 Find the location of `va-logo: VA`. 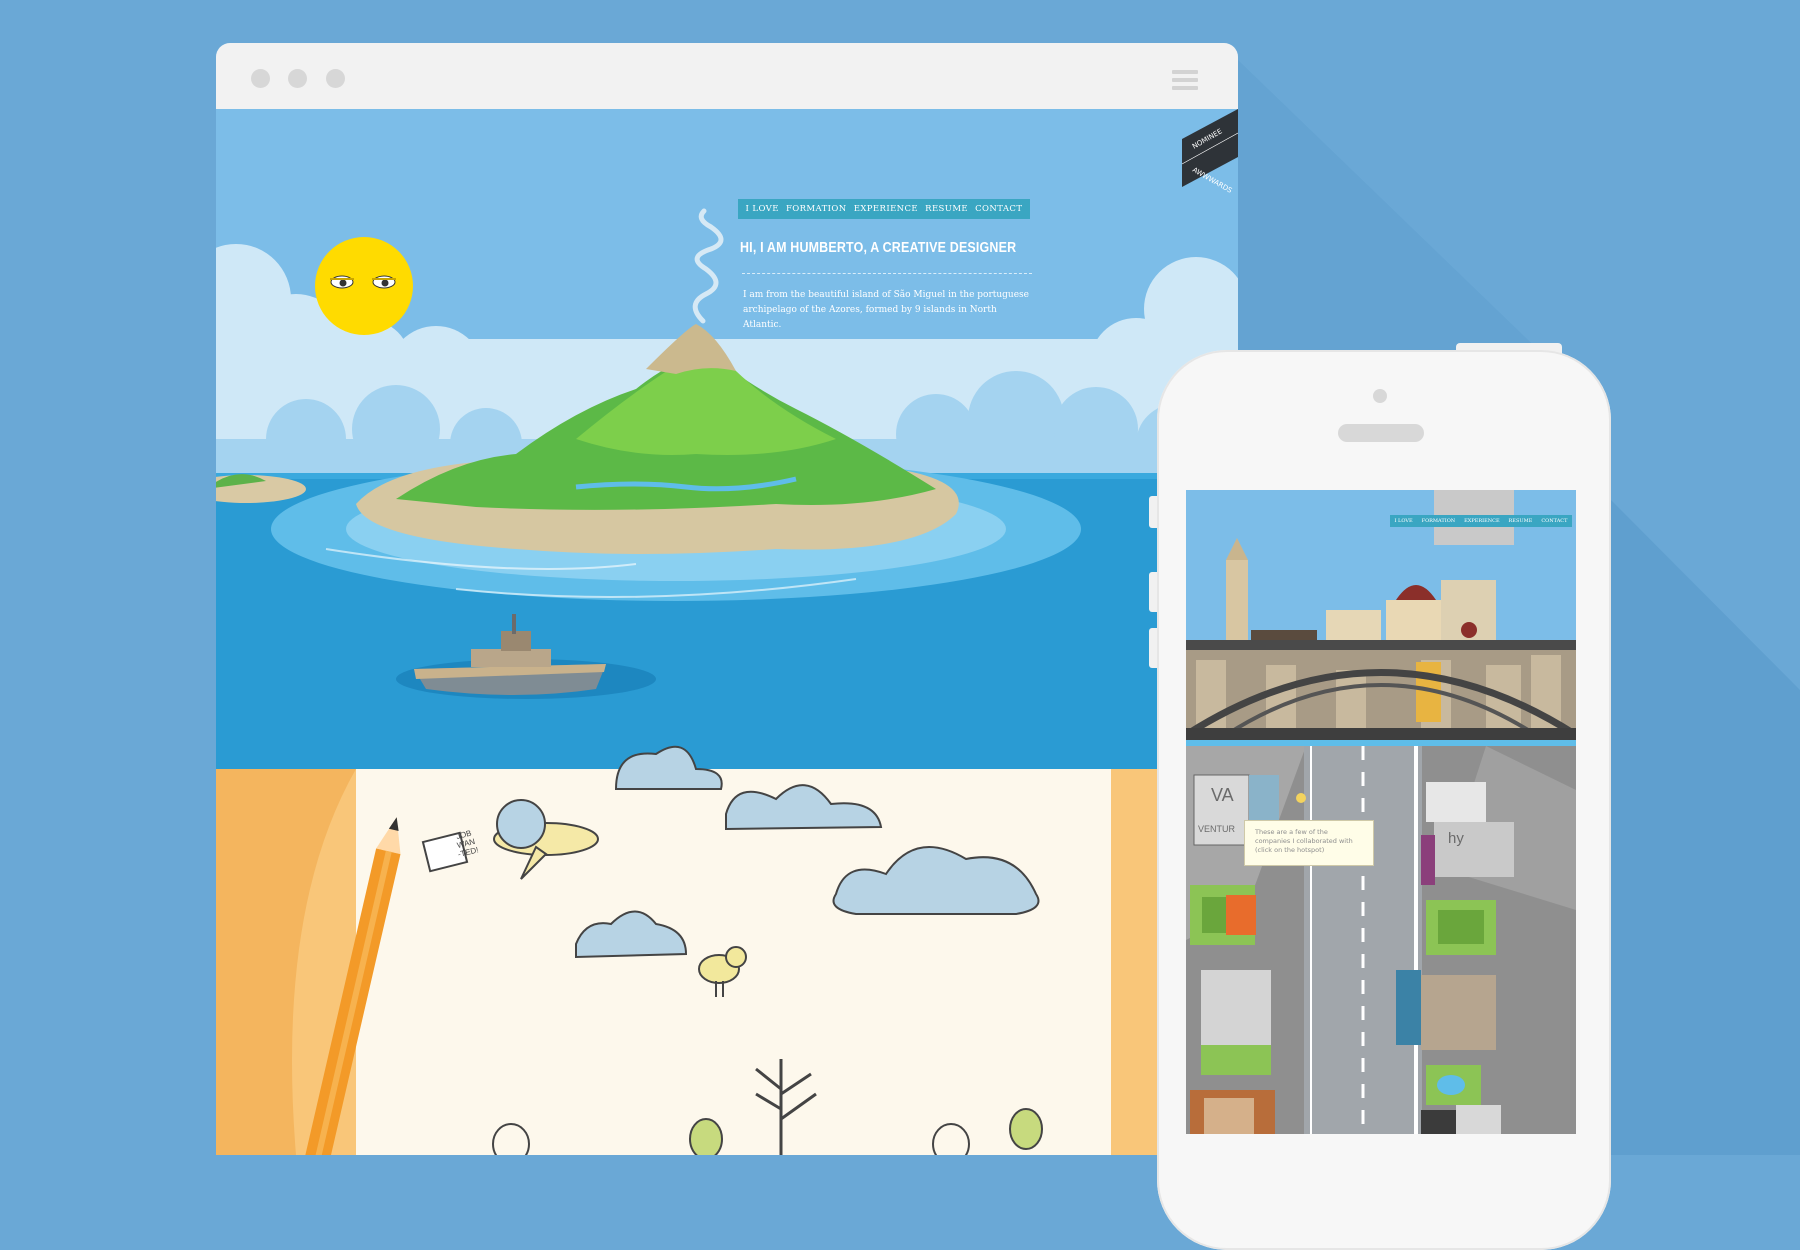

va-logo: VA is located at coordinates (1222, 795).